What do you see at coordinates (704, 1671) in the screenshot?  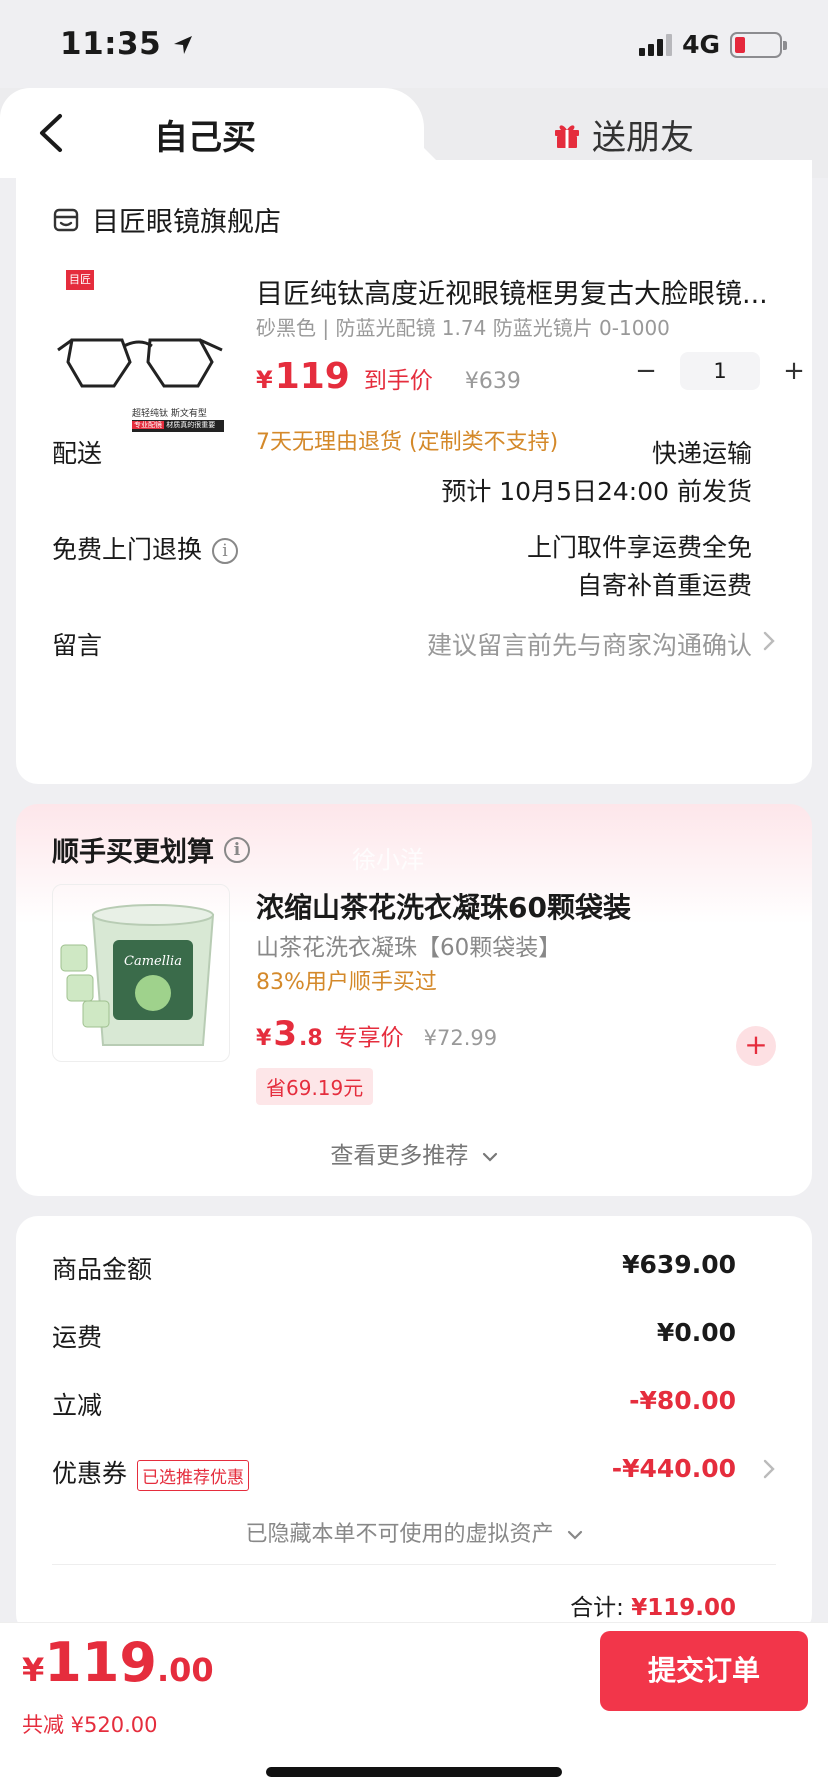 I see `submit-order-button: 提交订单` at bounding box center [704, 1671].